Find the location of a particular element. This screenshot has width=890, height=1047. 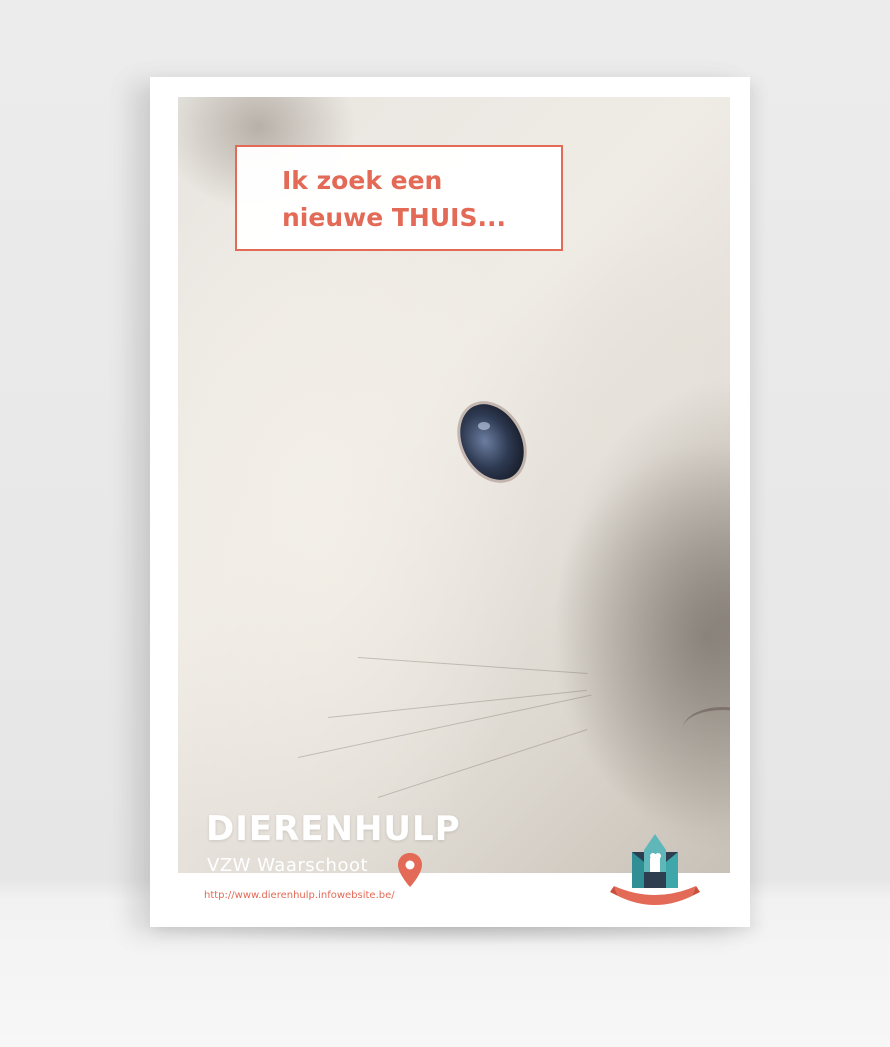

dierenhulp-logo is located at coordinates (655, 869).